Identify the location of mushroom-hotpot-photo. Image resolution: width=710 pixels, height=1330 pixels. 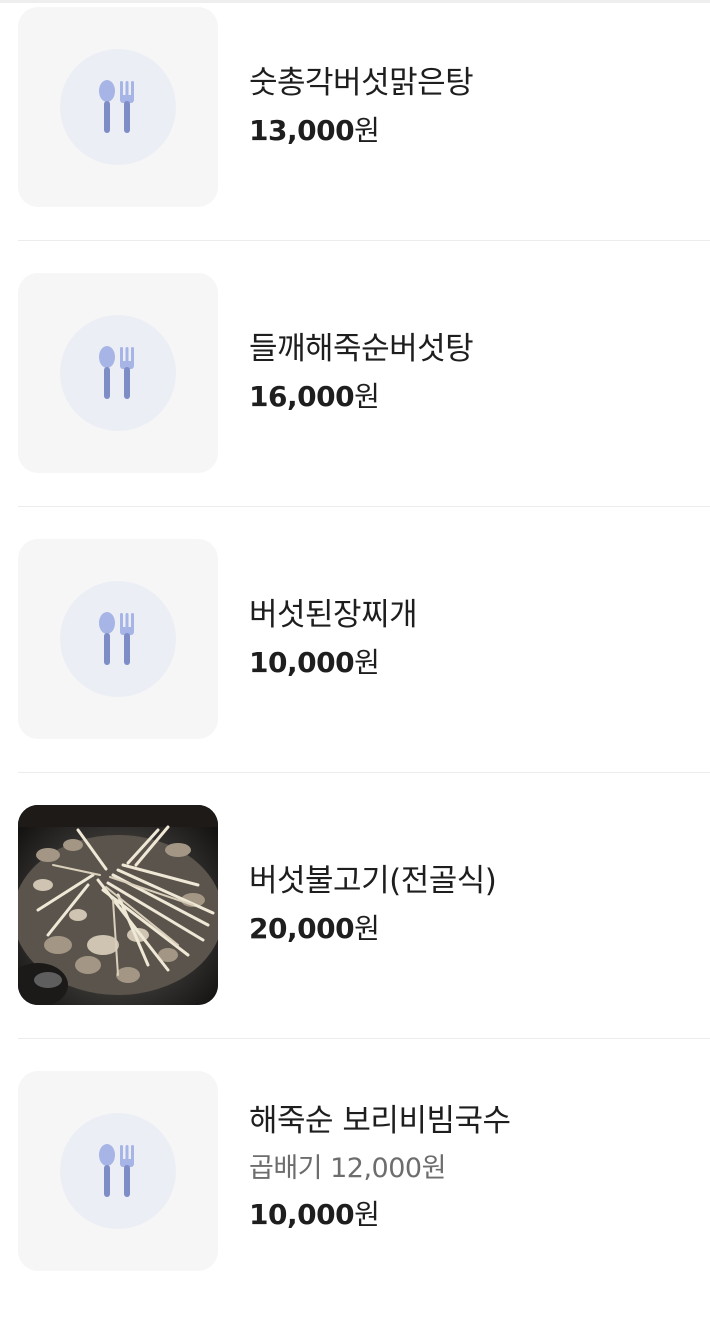
(118, 905).